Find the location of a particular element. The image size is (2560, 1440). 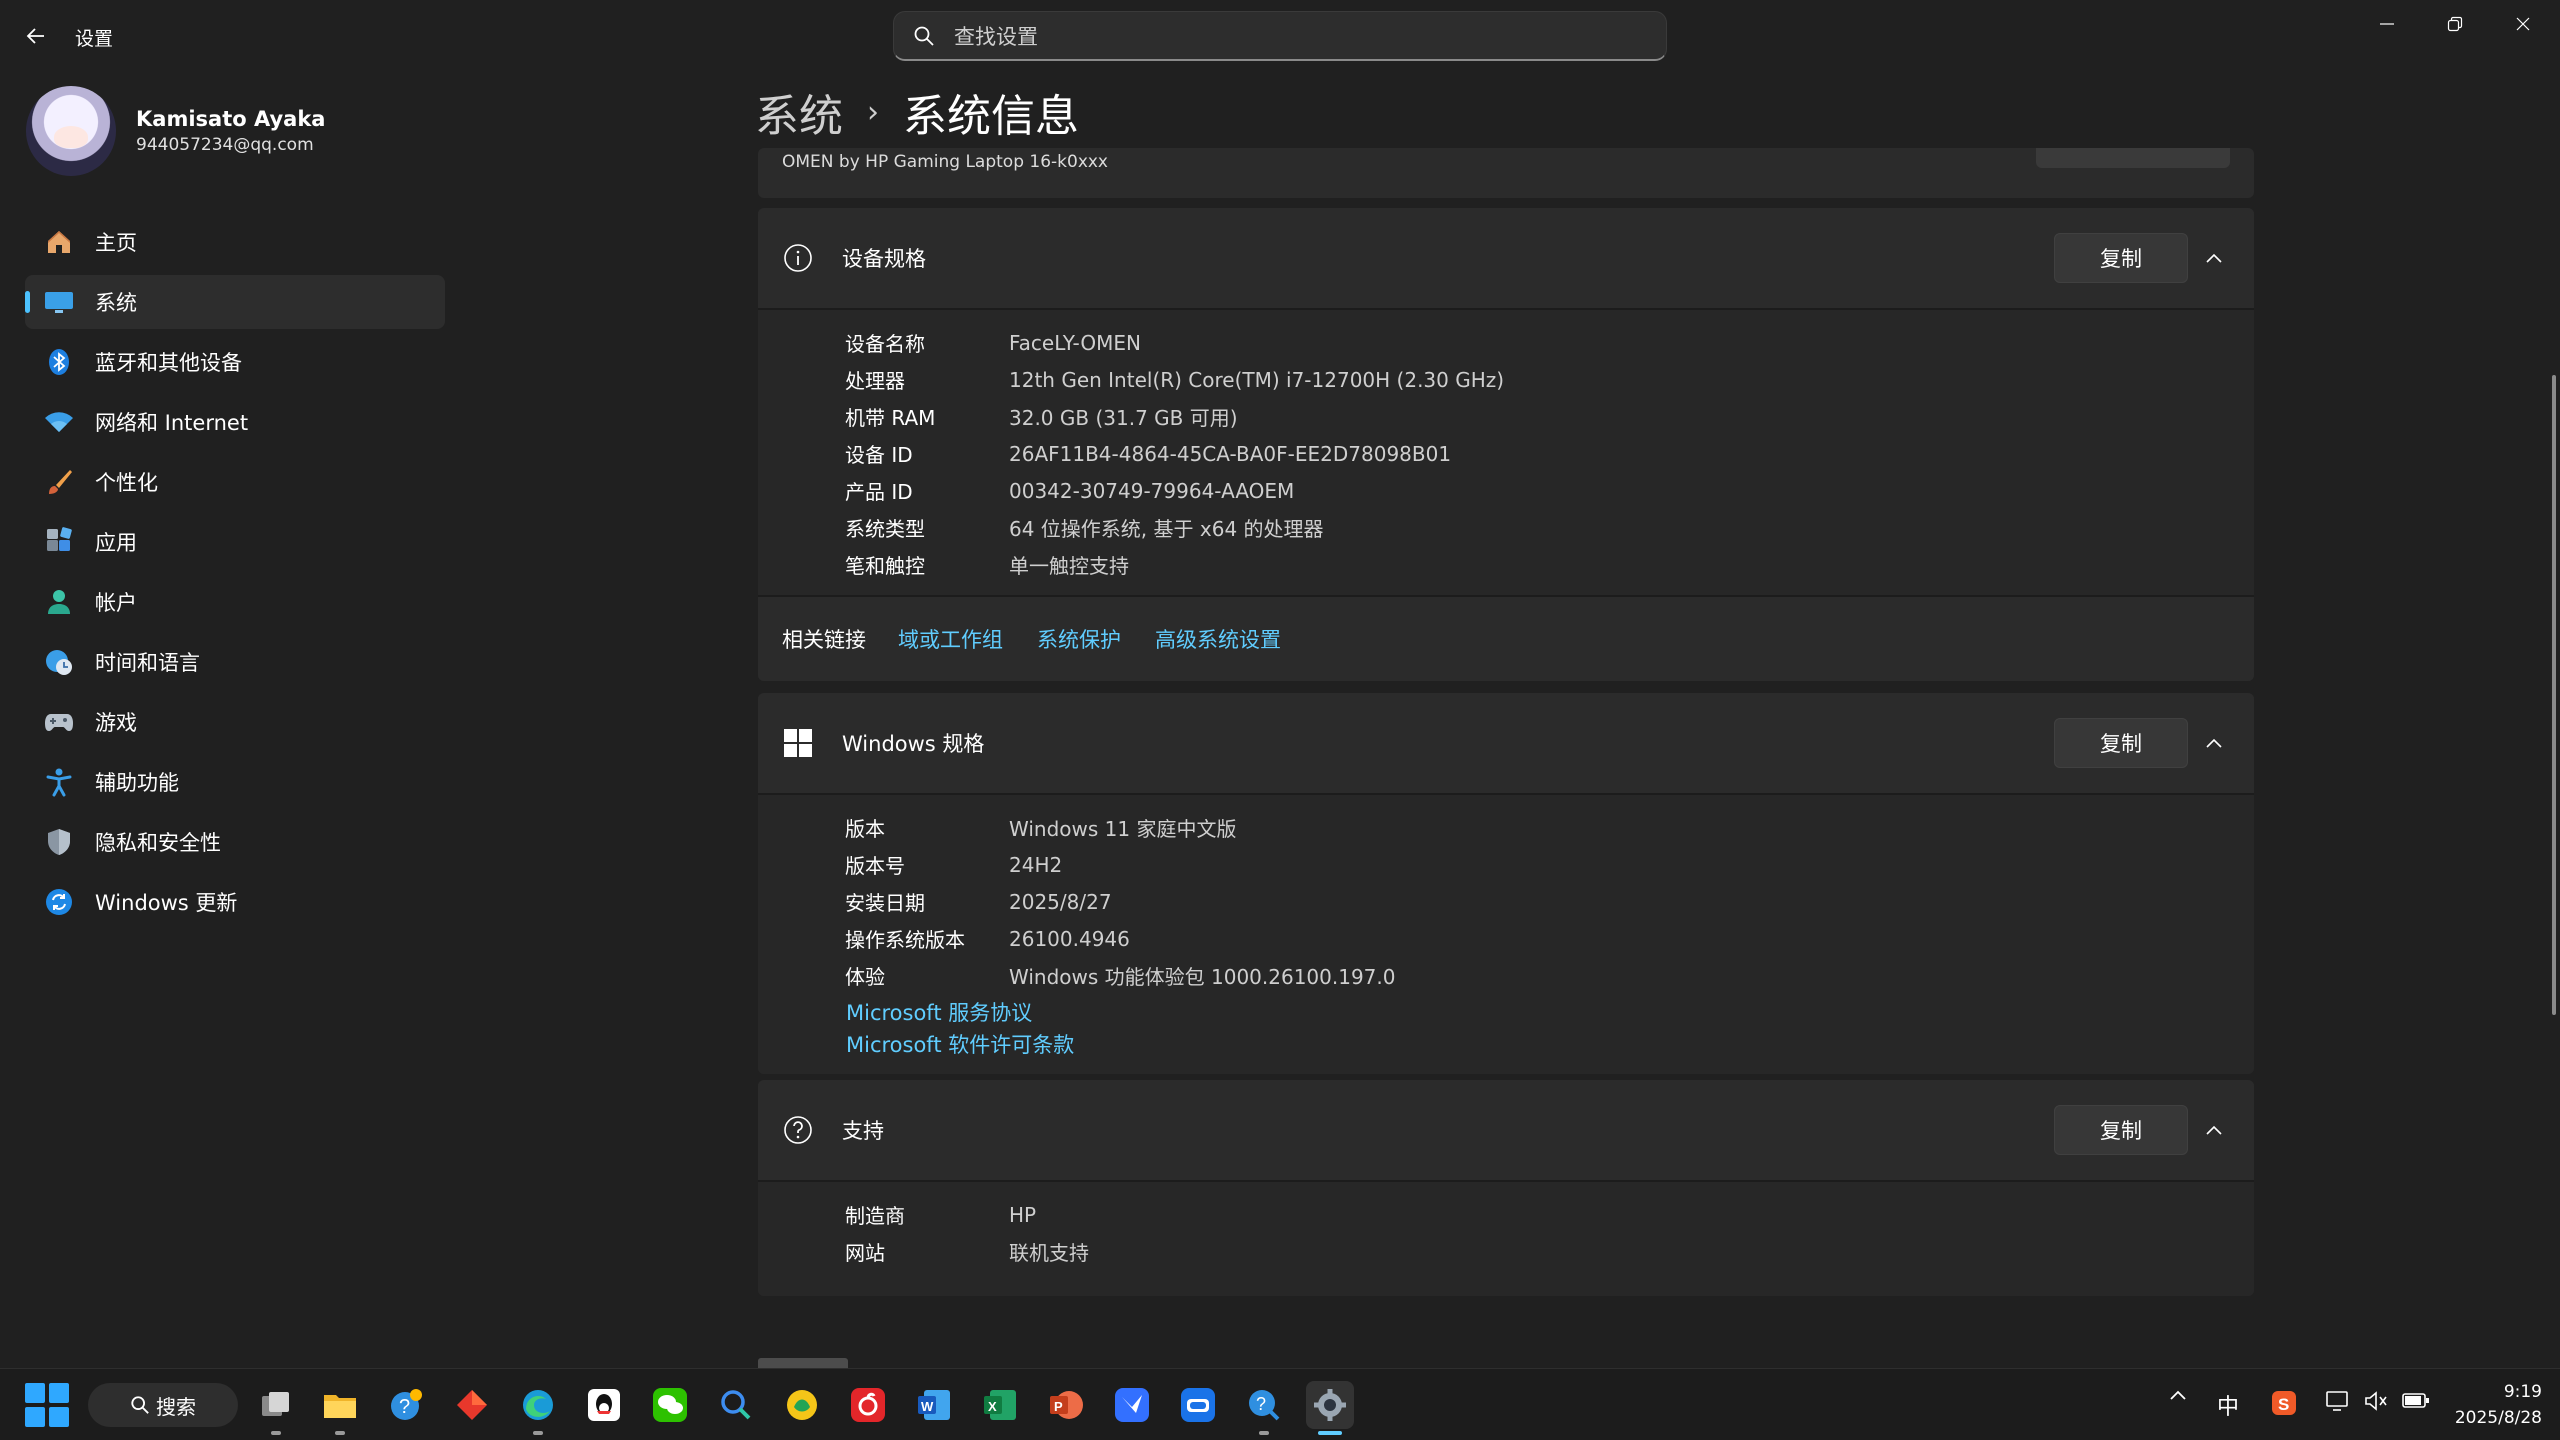

sidebar-item-time-language: 时间和语言 is located at coordinates (235, 662).